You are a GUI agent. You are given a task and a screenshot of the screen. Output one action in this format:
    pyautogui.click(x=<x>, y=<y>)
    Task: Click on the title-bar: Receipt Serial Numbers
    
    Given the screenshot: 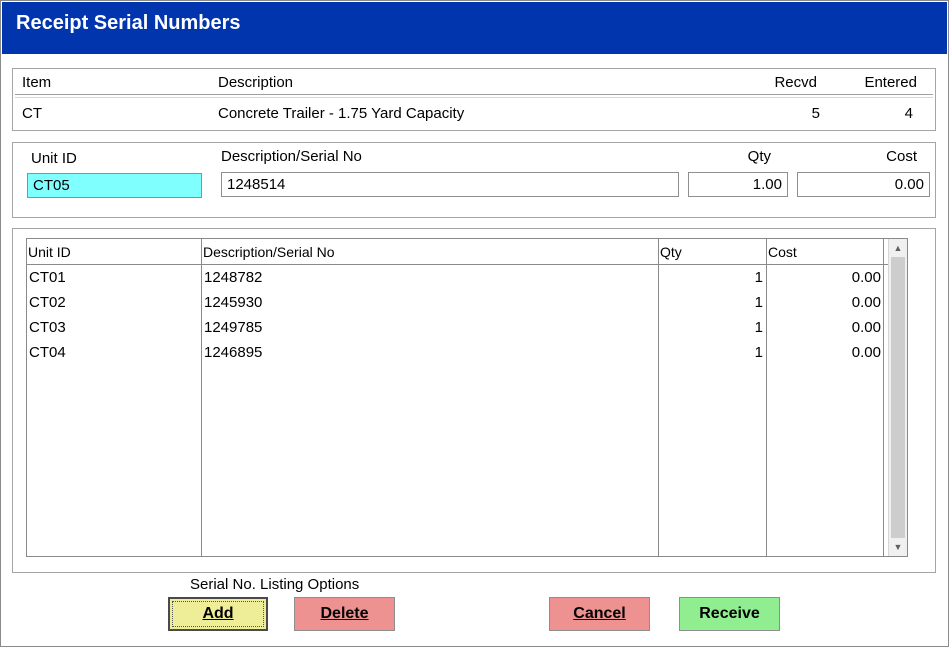 What is the action you would take?
    pyautogui.click(x=474, y=28)
    